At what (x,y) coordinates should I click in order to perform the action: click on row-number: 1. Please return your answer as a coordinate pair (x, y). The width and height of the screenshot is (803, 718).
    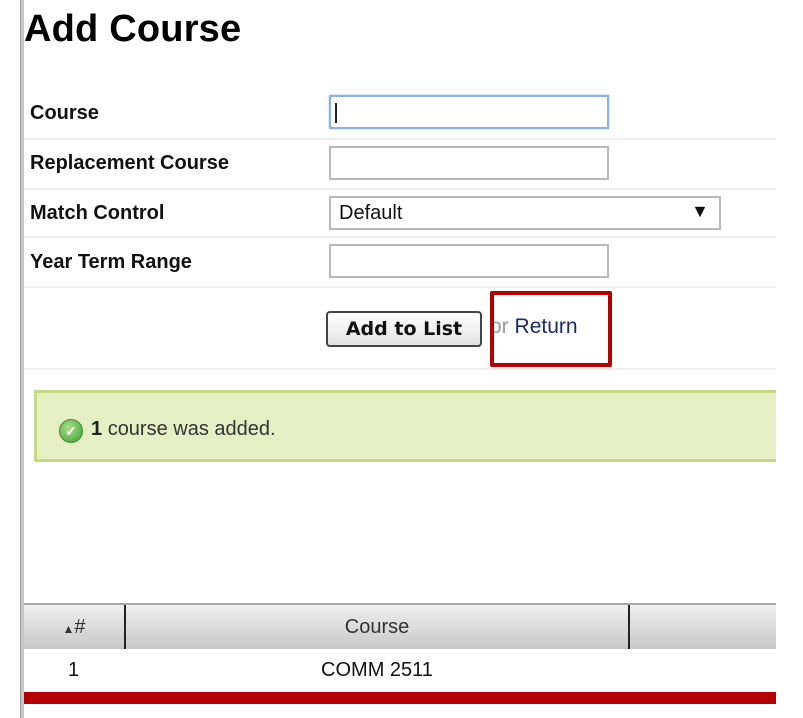
    Looking at the image, I should click on (74, 669).